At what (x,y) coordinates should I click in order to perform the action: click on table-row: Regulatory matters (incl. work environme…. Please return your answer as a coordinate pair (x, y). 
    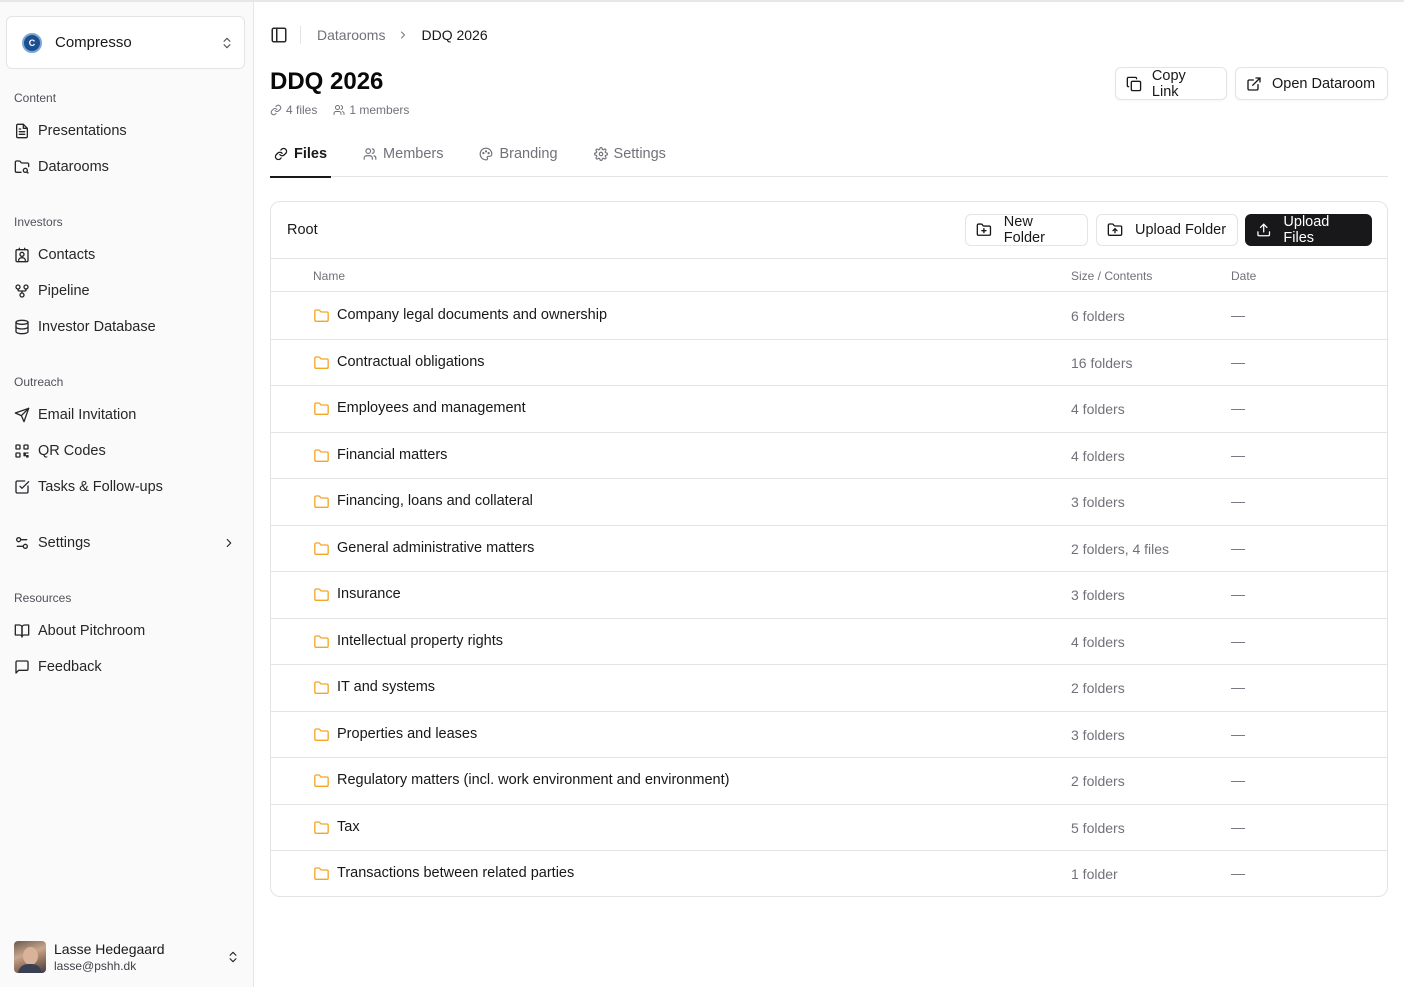
    Looking at the image, I should click on (829, 781).